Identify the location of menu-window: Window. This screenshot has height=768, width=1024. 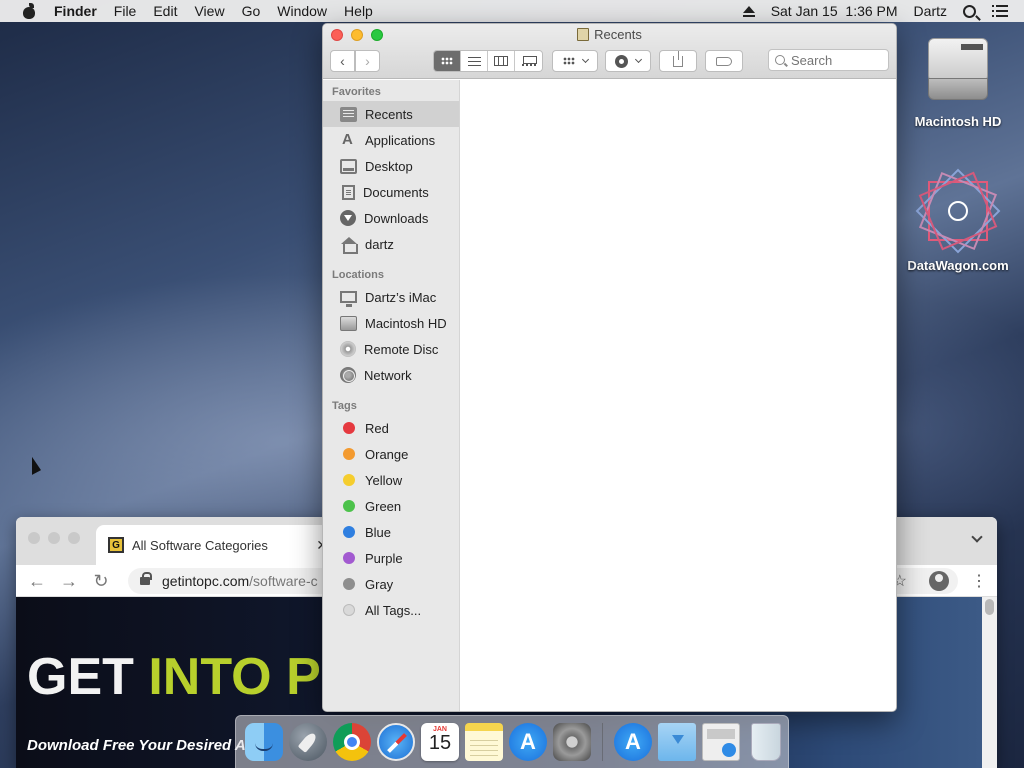
(302, 11).